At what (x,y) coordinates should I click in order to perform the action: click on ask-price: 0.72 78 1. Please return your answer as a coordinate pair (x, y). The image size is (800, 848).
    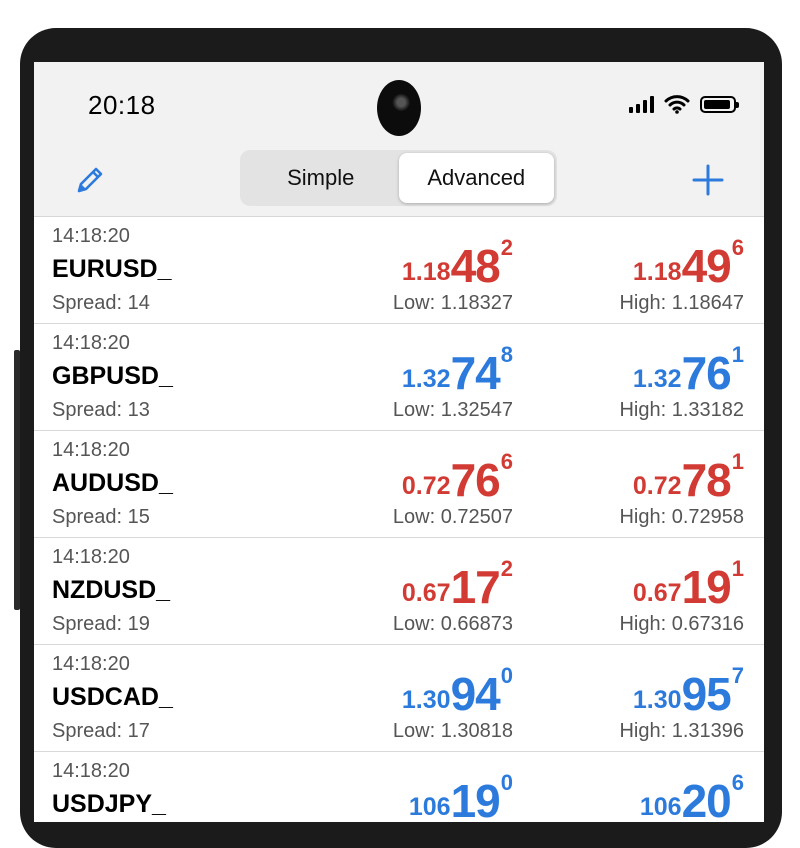
    Looking at the image, I should click on (688, 477).